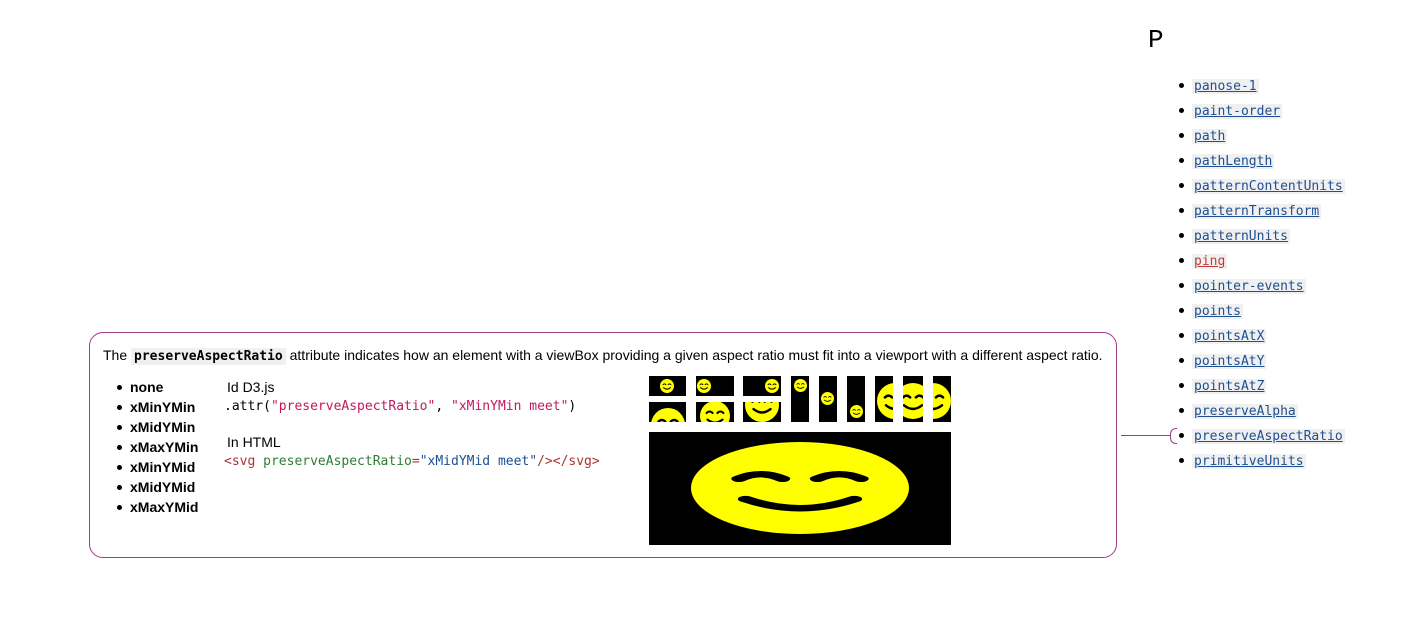 The image size is (1416, 624). I want to click on aspect-ratio-demo-illustration, so click(800, 460).